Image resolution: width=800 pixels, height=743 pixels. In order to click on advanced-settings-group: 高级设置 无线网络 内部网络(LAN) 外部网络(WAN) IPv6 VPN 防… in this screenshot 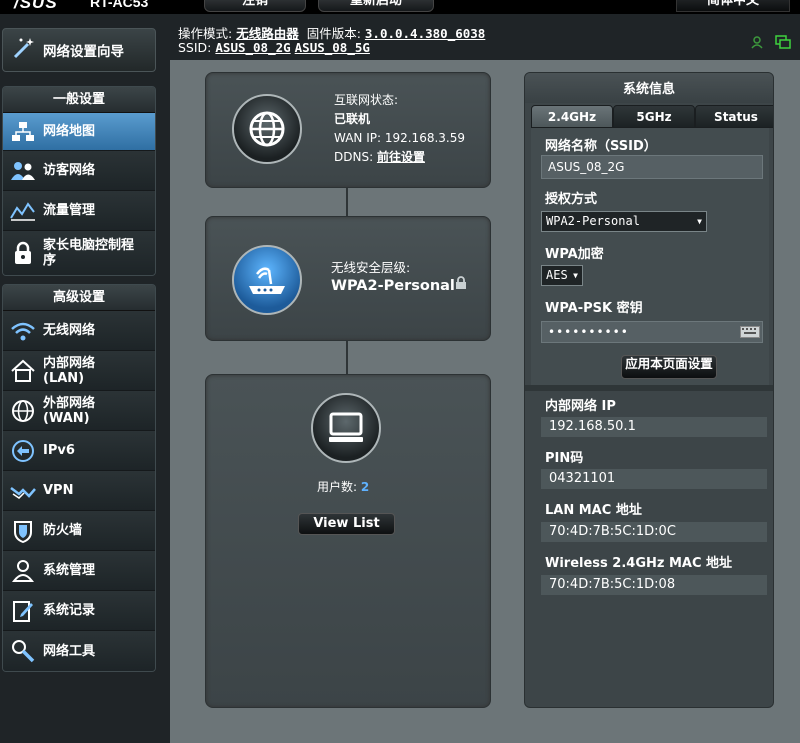, I will do `click(79, 478)`.